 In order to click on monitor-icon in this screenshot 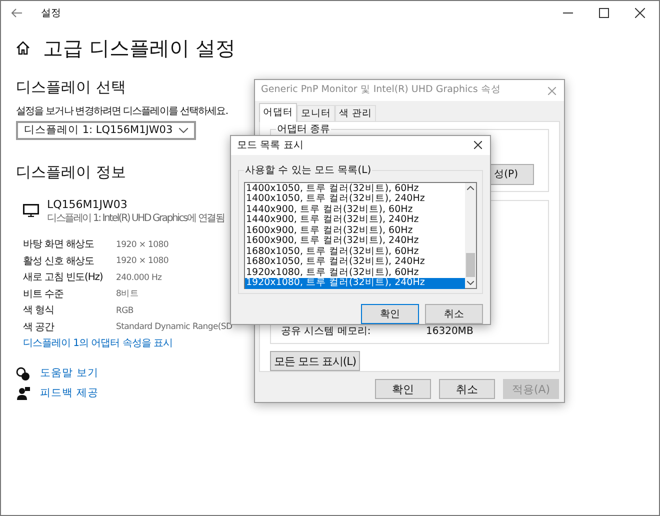, I will do `click(31, 210)`.